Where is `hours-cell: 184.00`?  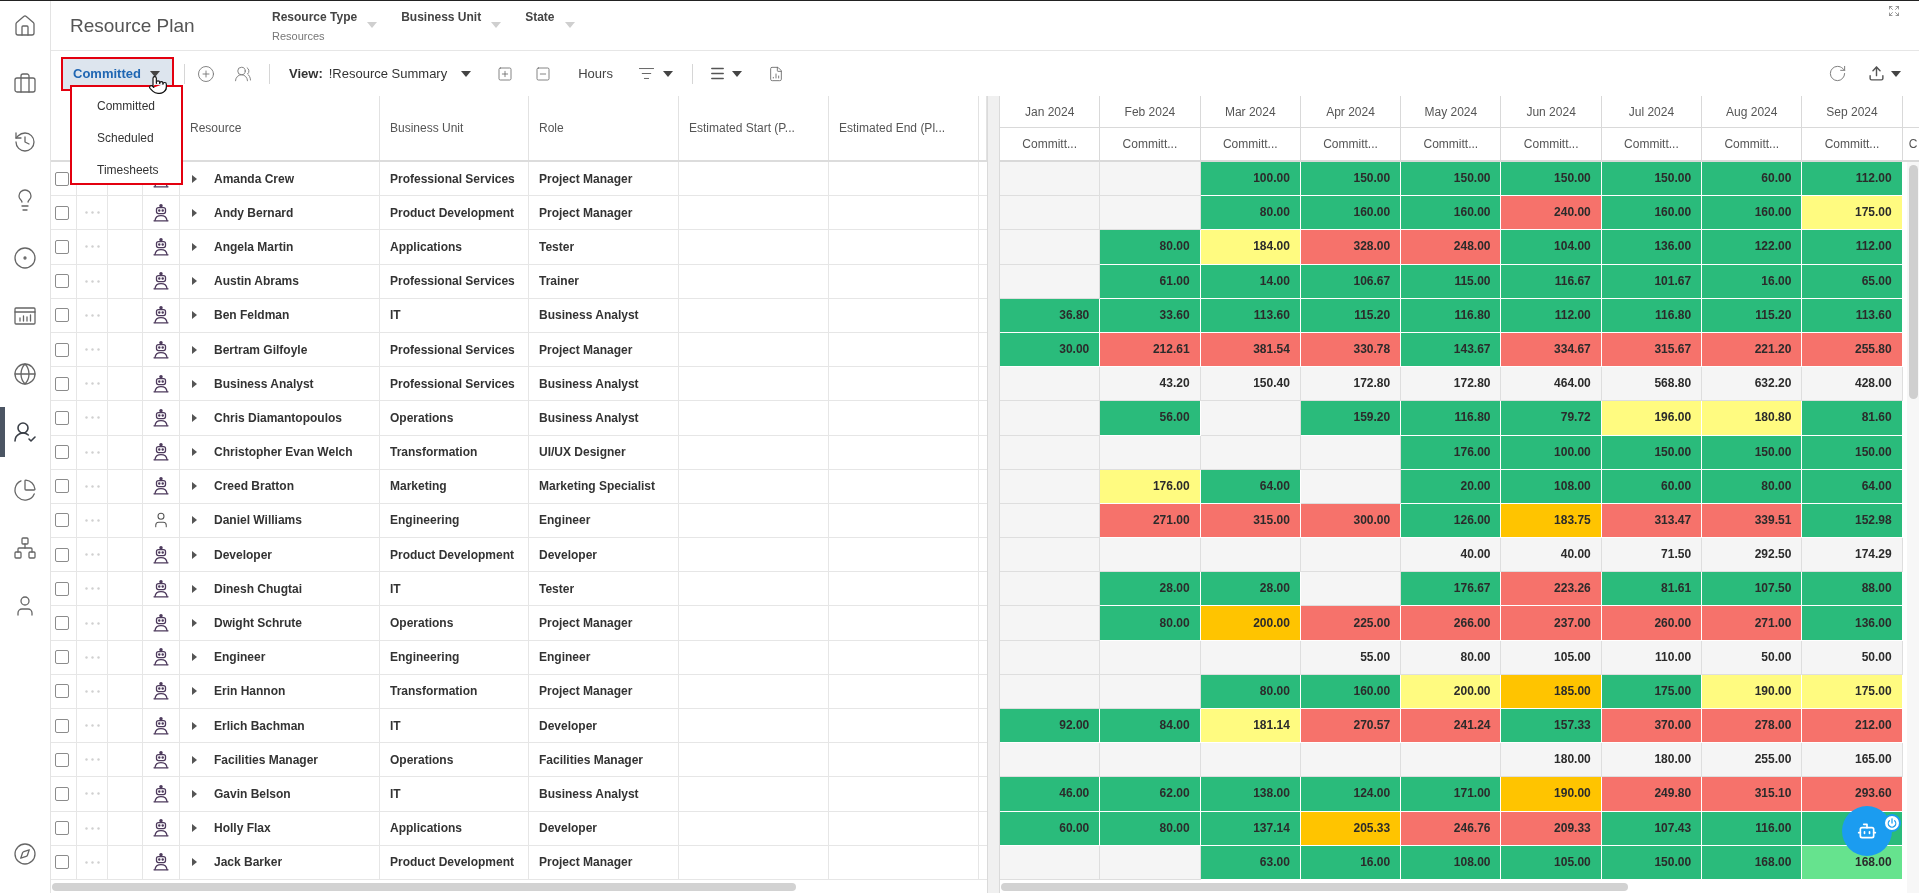 hours-cell: 184.00 is located at coordinates (1250, 247).